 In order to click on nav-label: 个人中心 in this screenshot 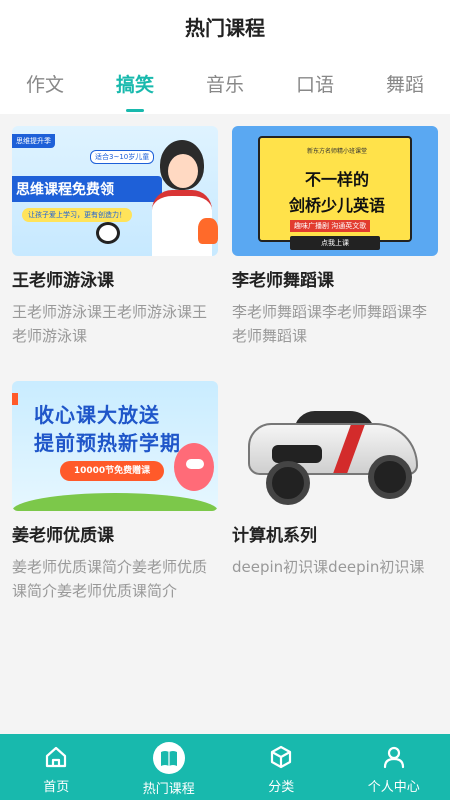, I will do `click(393, 787)`.